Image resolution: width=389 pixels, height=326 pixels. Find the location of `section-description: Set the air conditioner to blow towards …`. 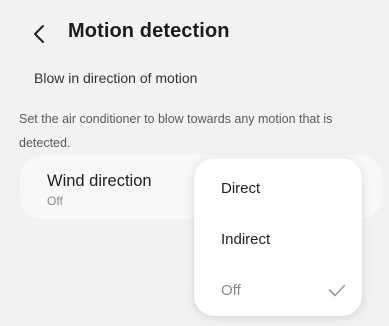

section-description: Set the air conditioner to blow towards … is located at coordinates (176, 131).